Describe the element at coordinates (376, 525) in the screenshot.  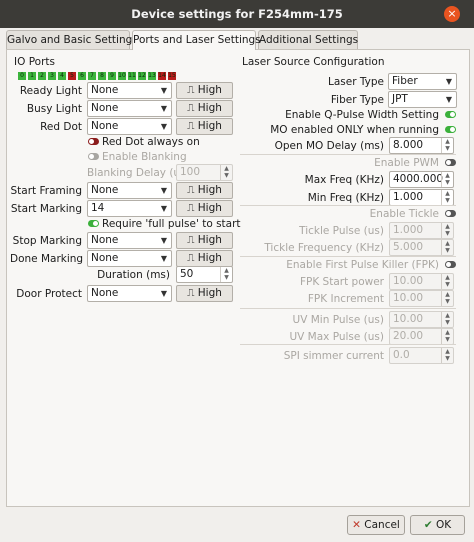
I see `cancel-button: ✕ Cancel` at that location.